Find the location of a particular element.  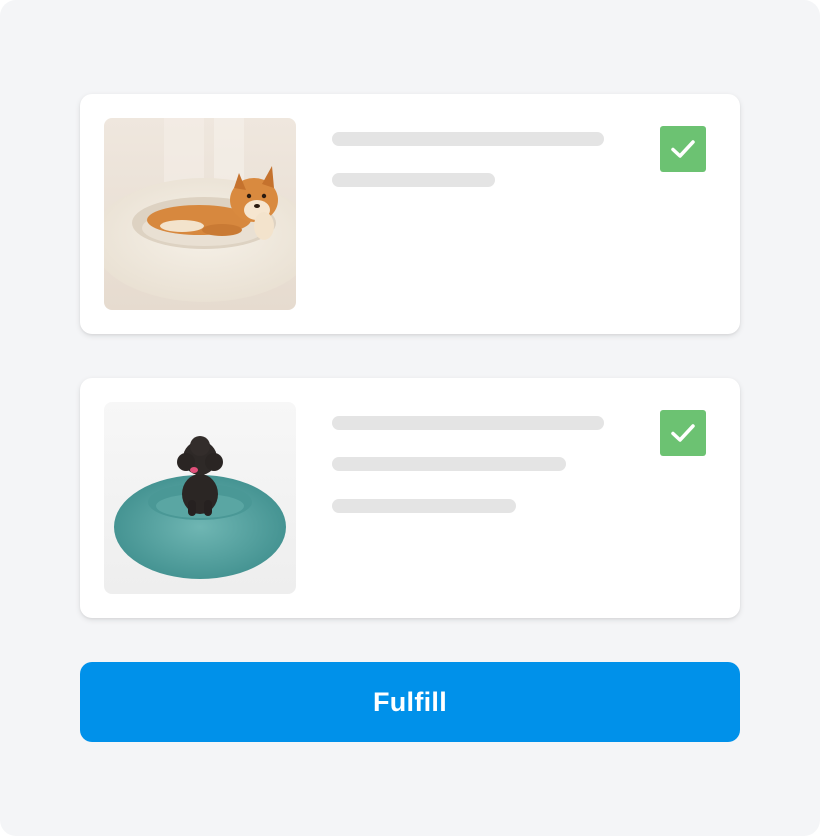

product-image-shiba-bed is located at coordinates (200, 214).